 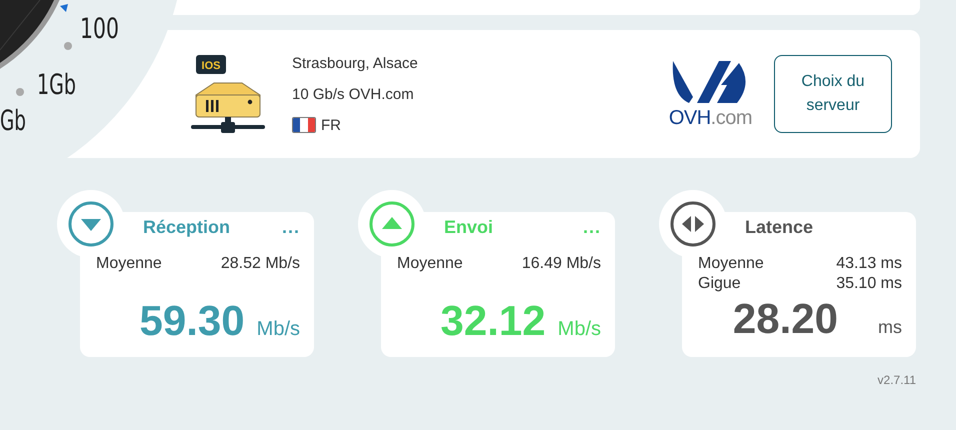 I want to click on flag-icon, so click(x=304, y=125).